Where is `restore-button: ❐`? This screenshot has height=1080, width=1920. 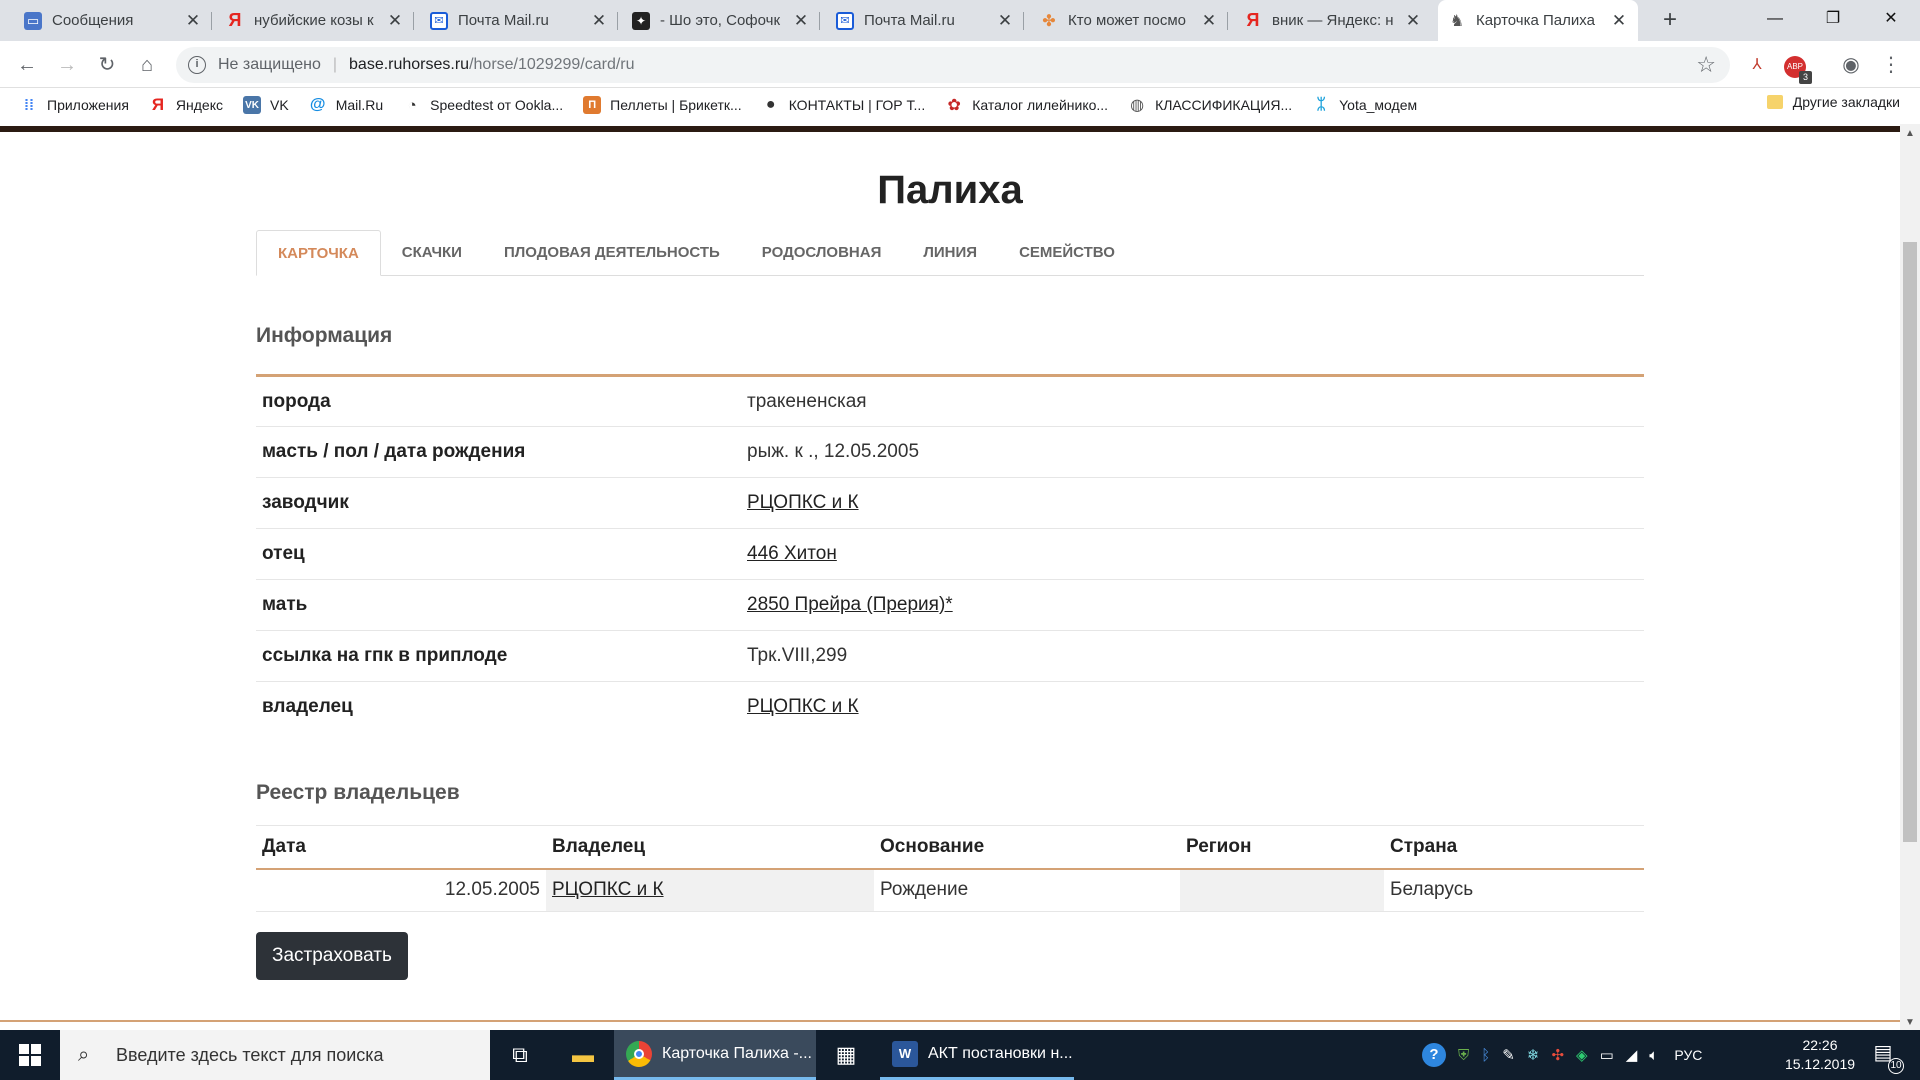
restore-button: ❐ is located at coordinates (1833, 19).